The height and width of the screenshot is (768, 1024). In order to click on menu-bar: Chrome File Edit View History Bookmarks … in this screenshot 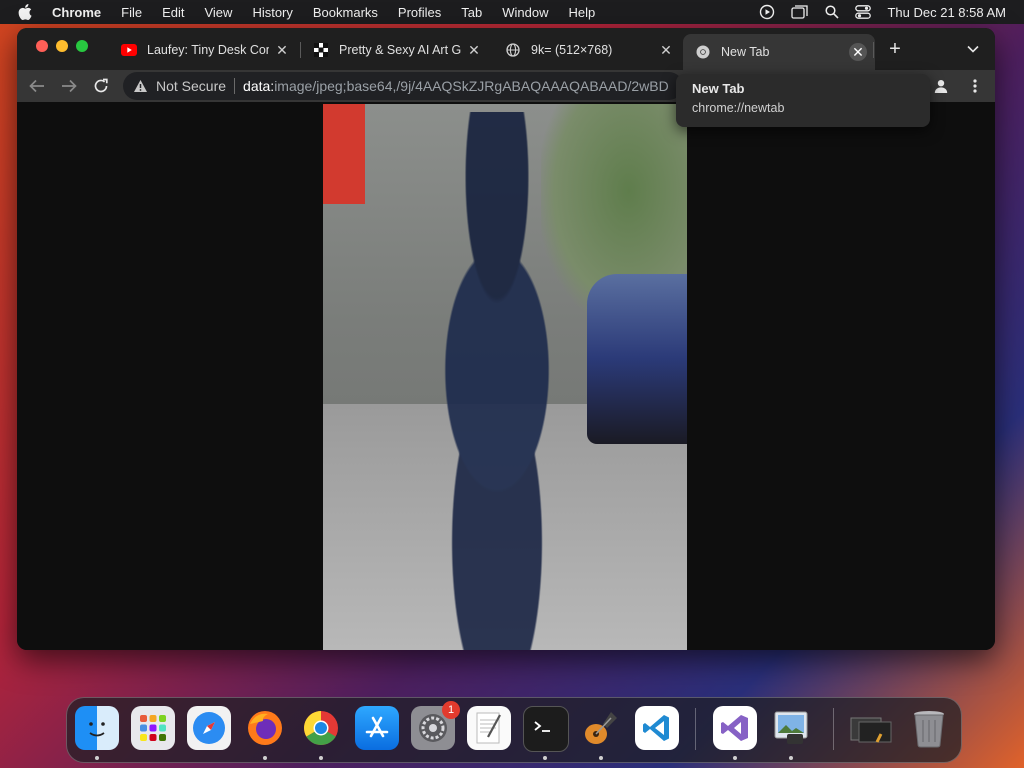, I will do `click(512, 12)`.